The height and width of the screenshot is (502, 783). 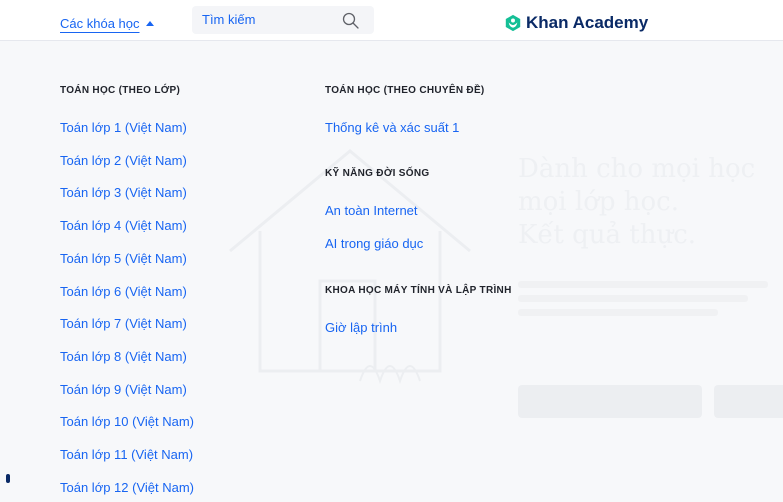 I want to click on course-link-grade-10: Toán lớp 10 (Việt Nam), so click(x=127, y=421).